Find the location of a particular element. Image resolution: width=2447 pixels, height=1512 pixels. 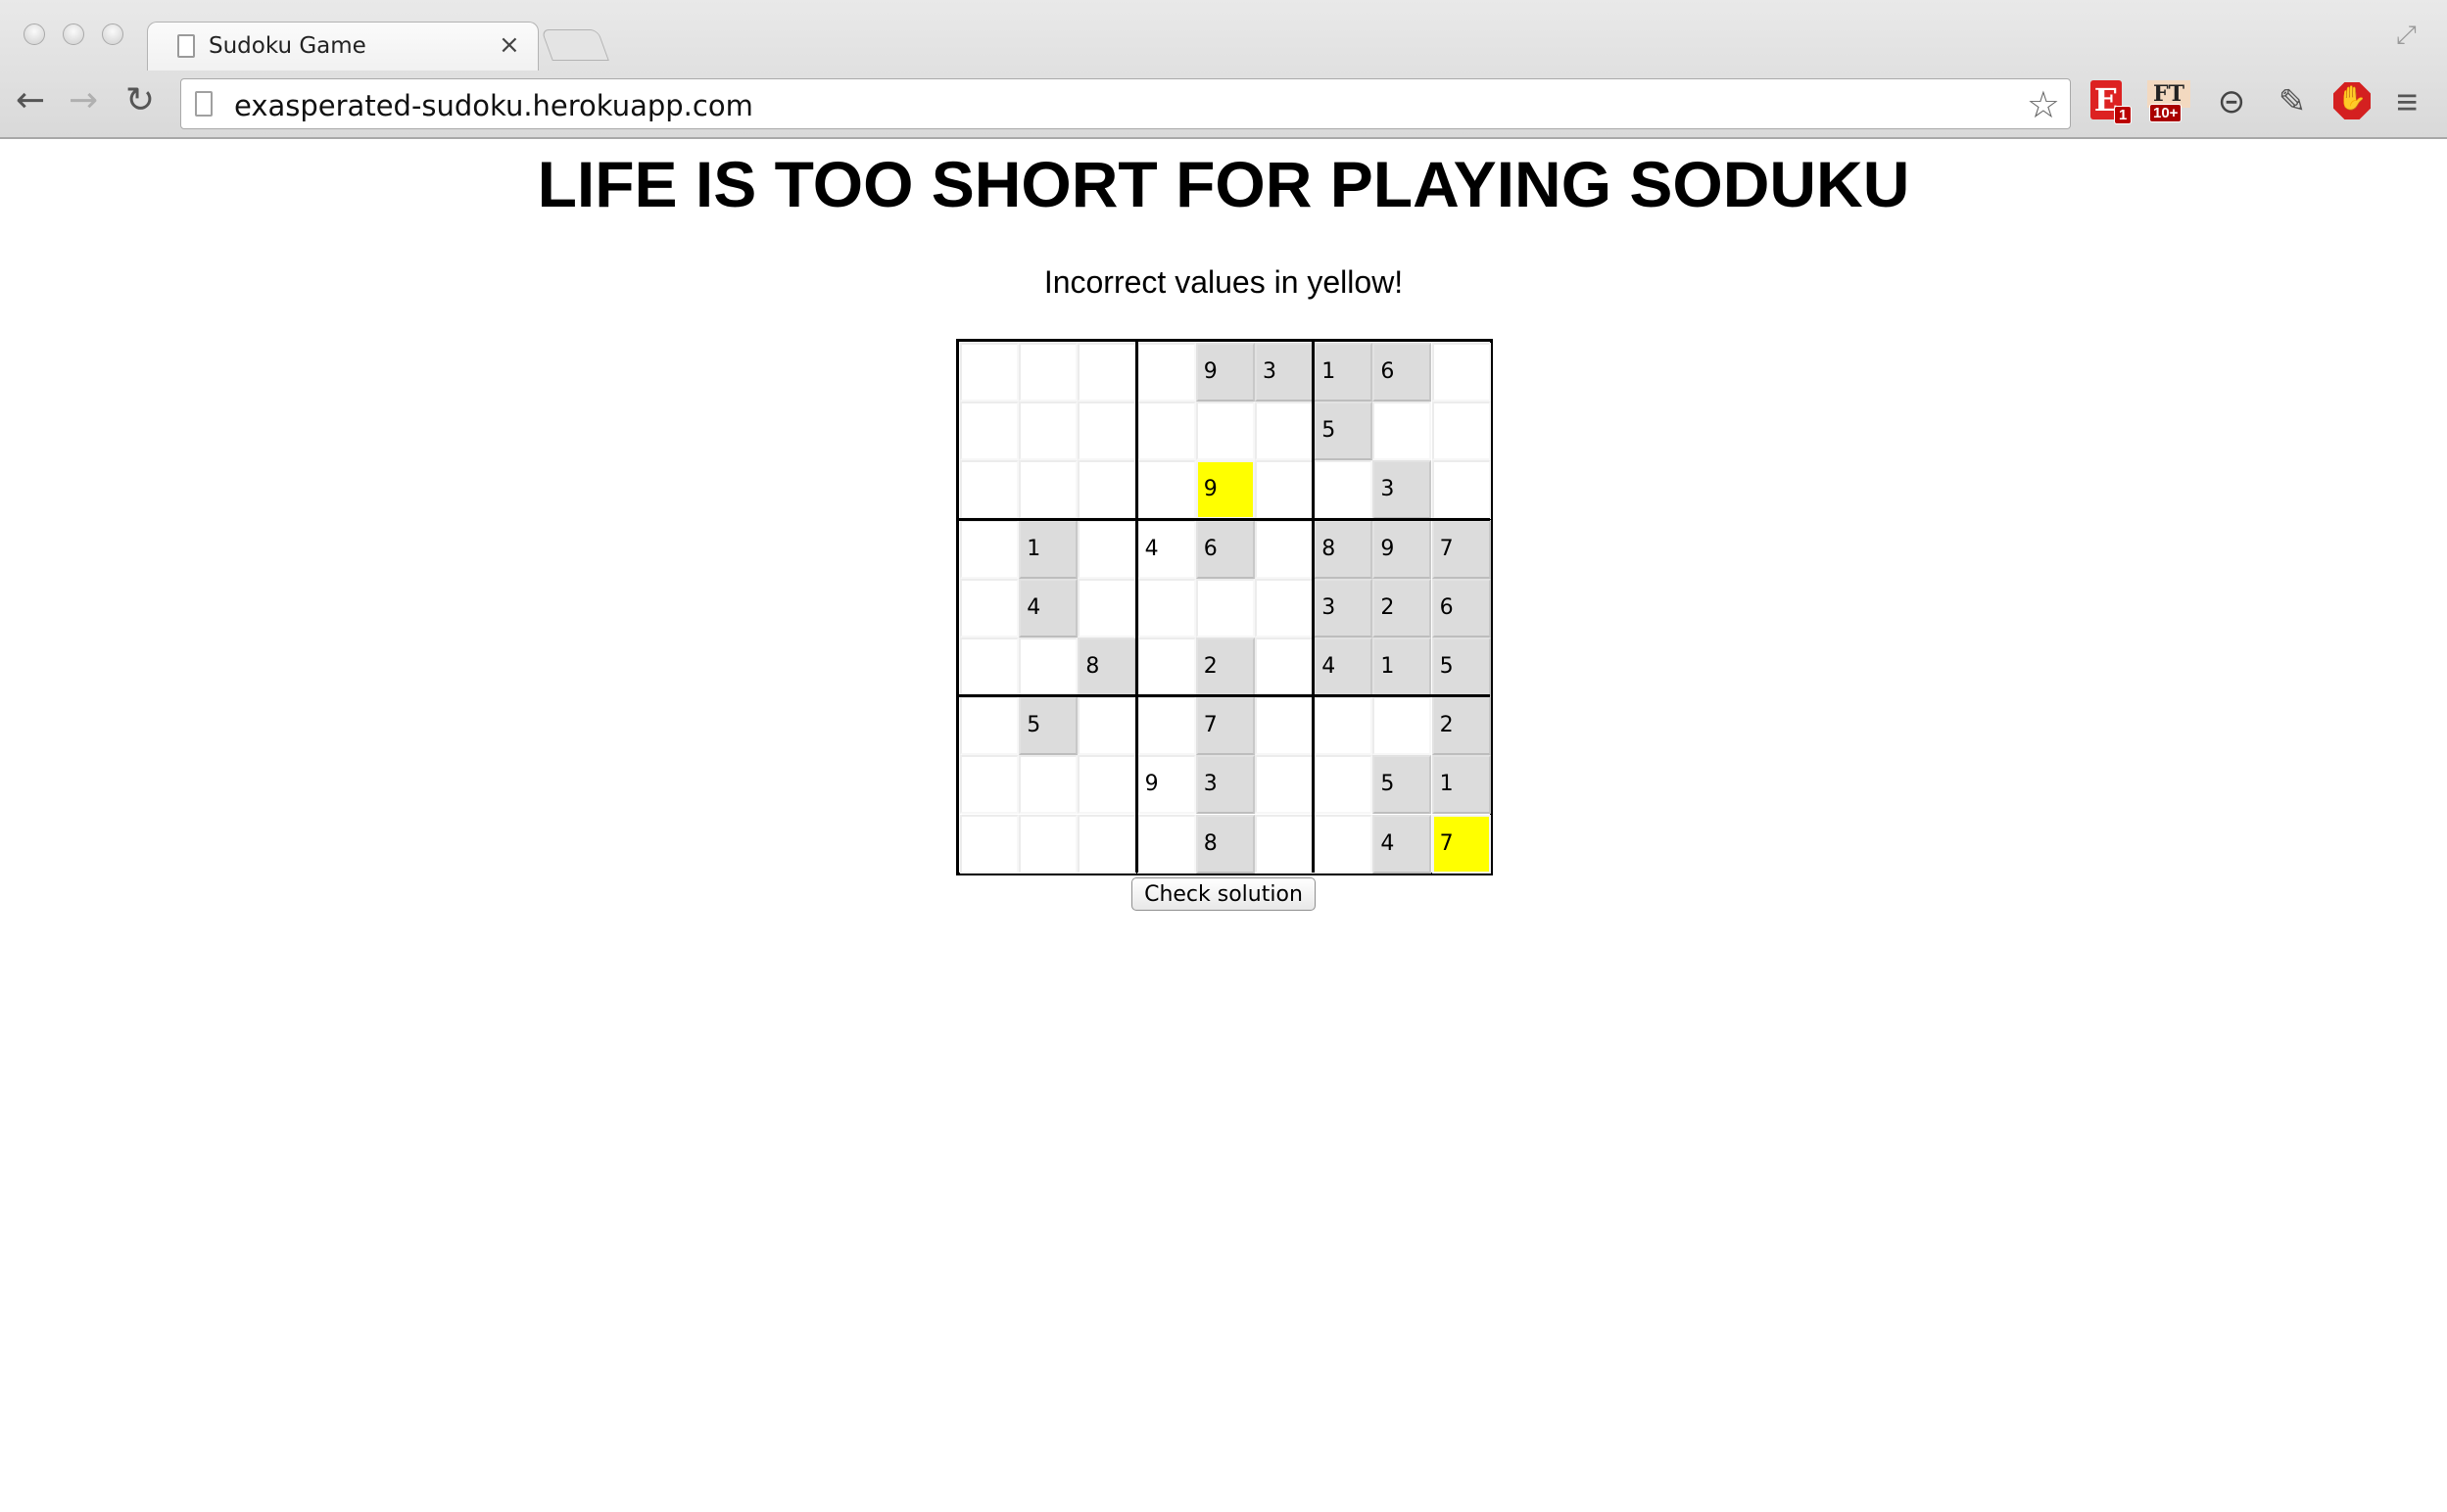

sudoku-cell-r6-c4 is located at coordinates (1166, 667).